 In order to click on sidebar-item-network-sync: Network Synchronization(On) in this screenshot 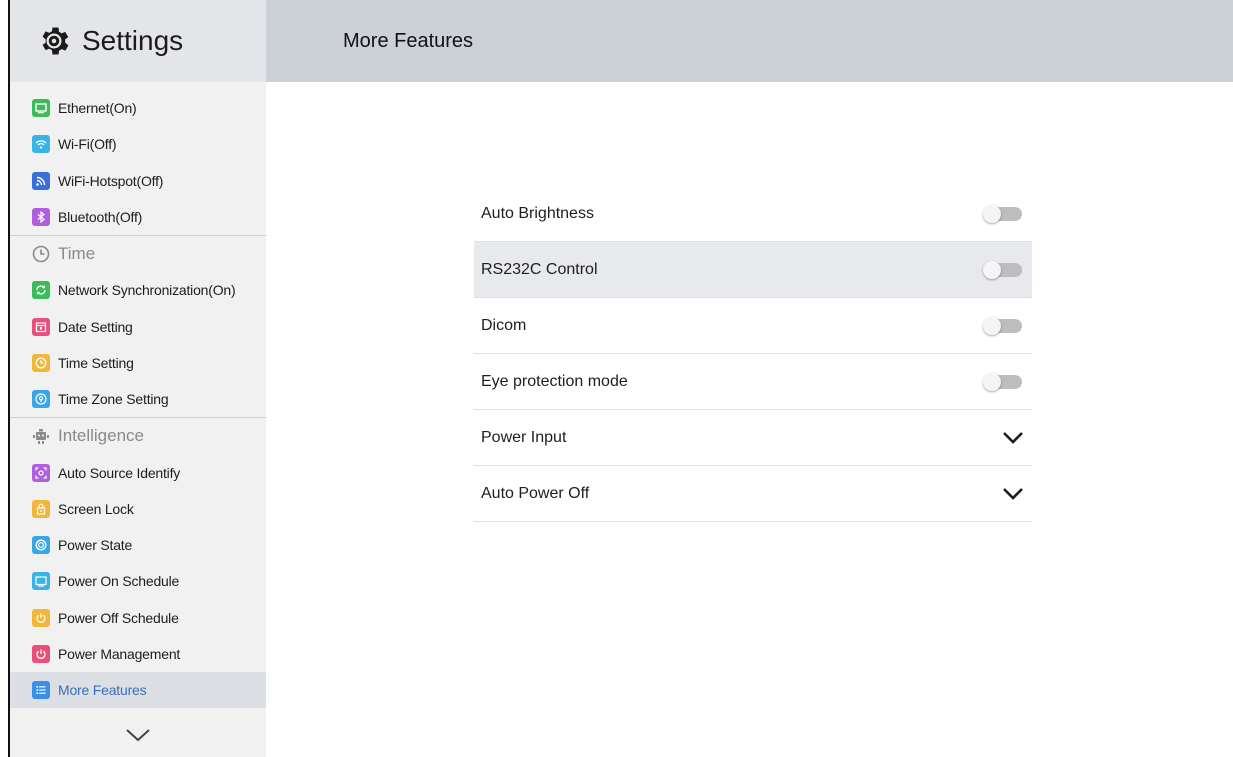, I will do `click(138, 290)`.